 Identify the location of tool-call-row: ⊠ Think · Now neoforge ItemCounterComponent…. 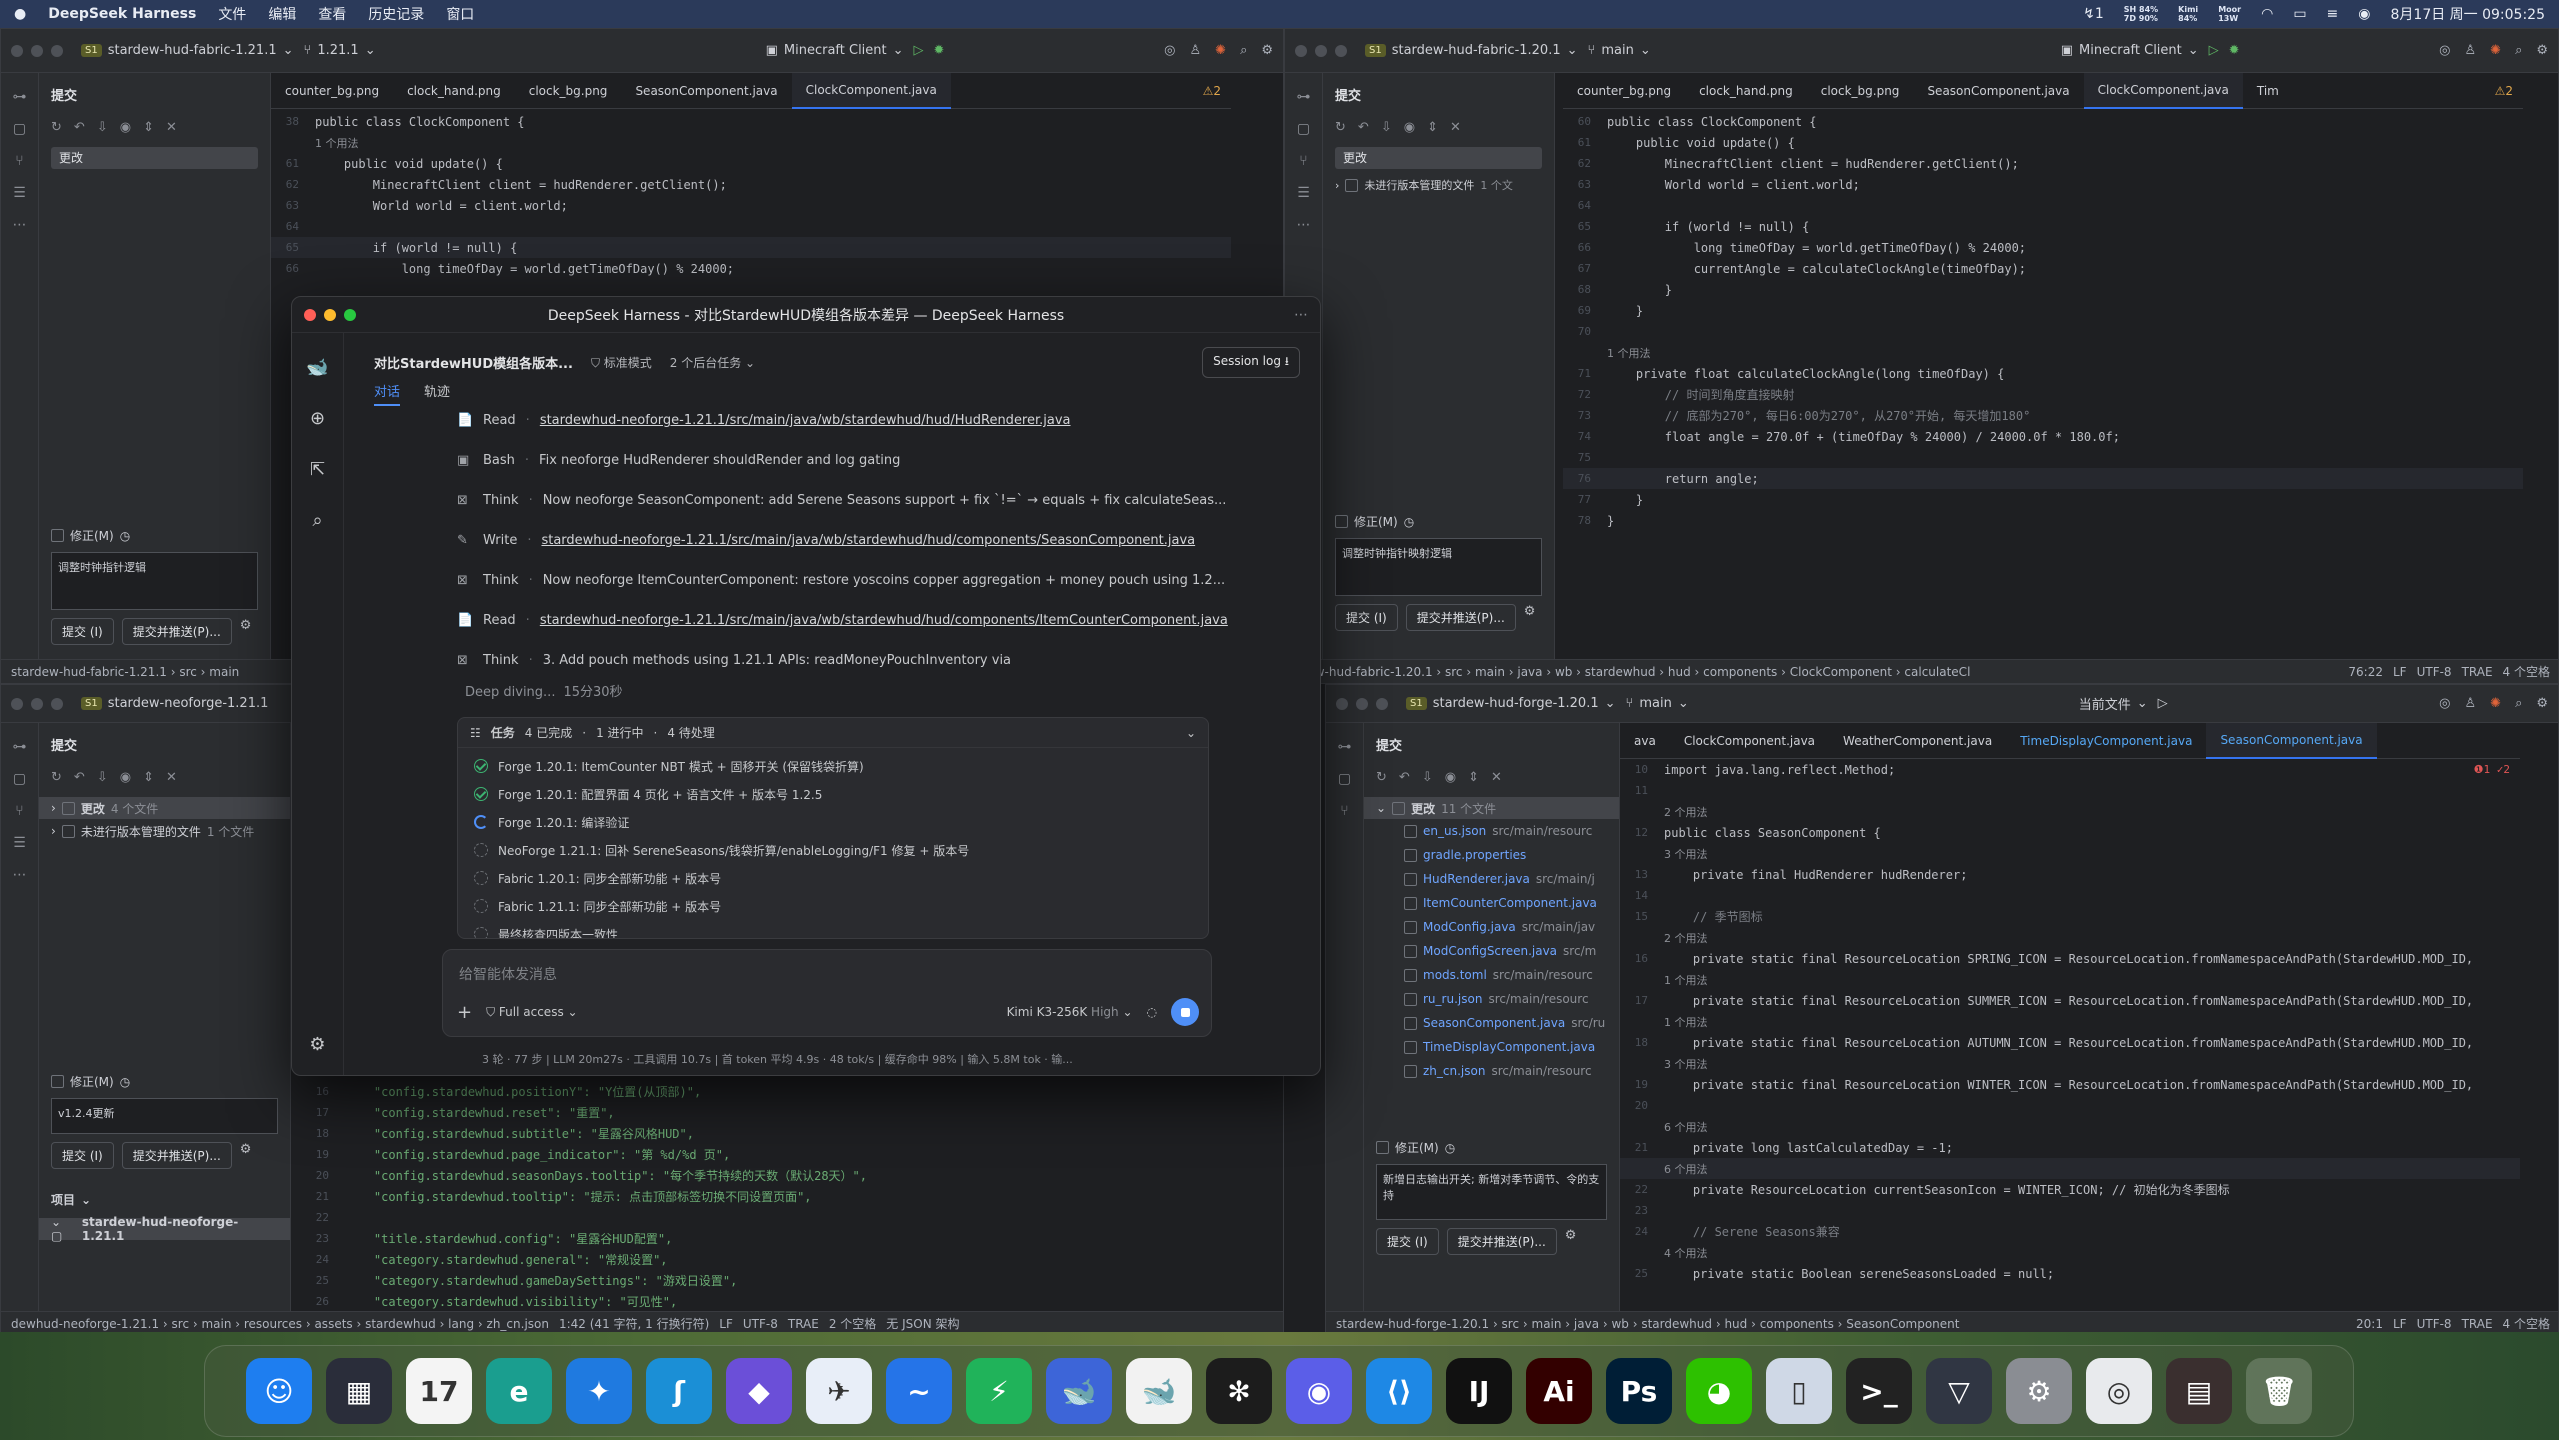
(841, 580).